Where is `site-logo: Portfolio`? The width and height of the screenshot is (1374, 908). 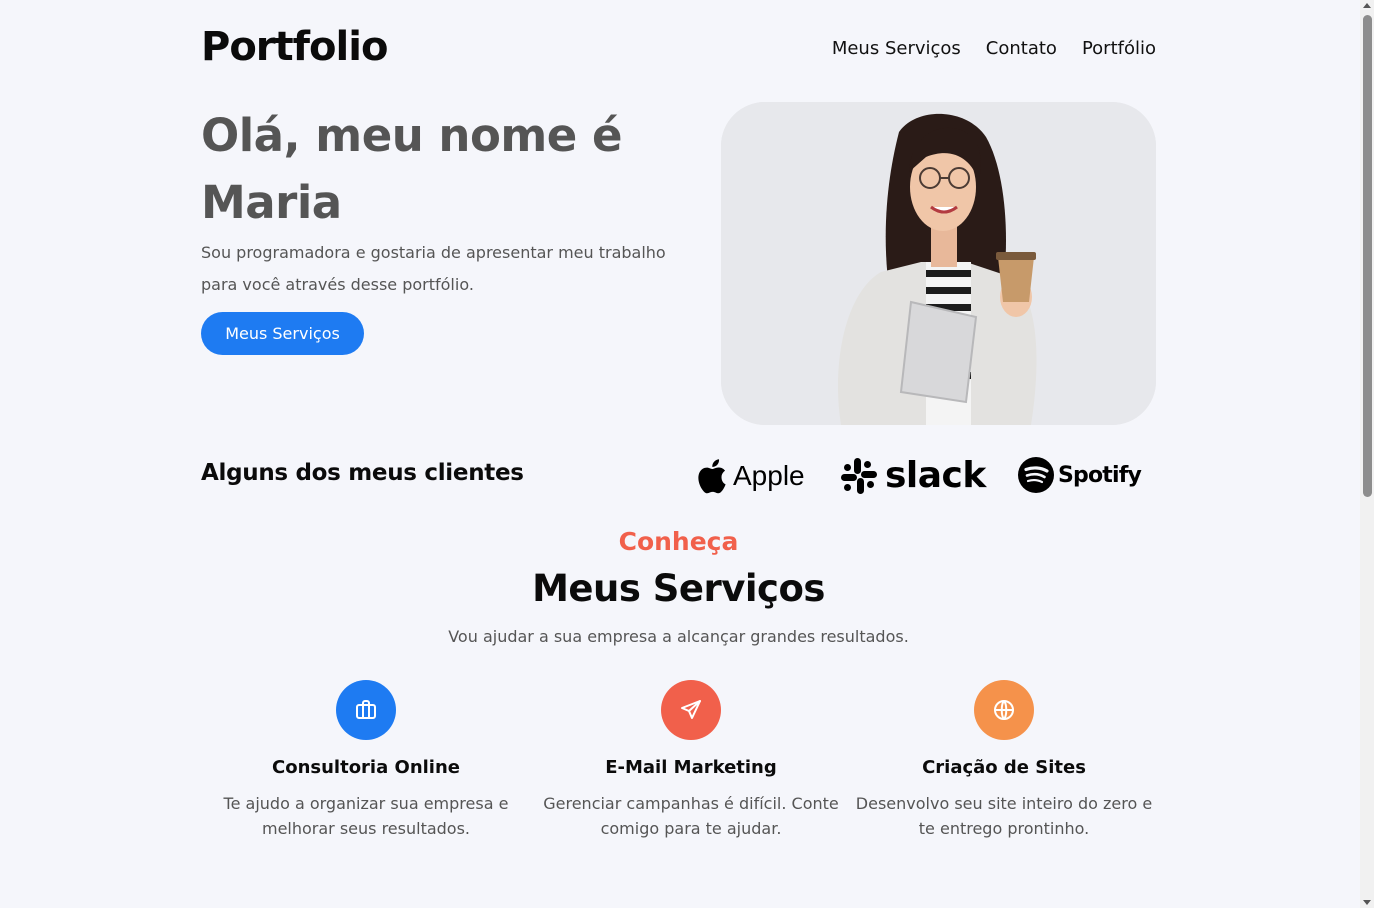 site-logo: Portfolio is located at coordinates (294, 47).